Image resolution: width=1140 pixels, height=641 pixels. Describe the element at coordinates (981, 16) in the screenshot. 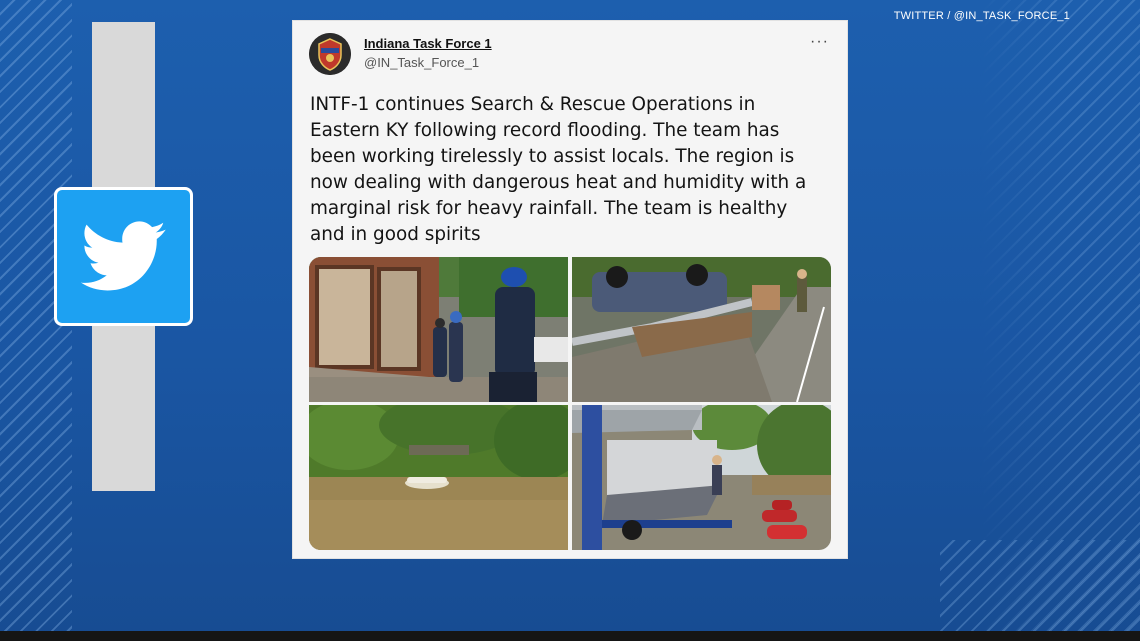

I see `source-credit: TWITTER / @IN_TASK_FORCE_1` at that location.